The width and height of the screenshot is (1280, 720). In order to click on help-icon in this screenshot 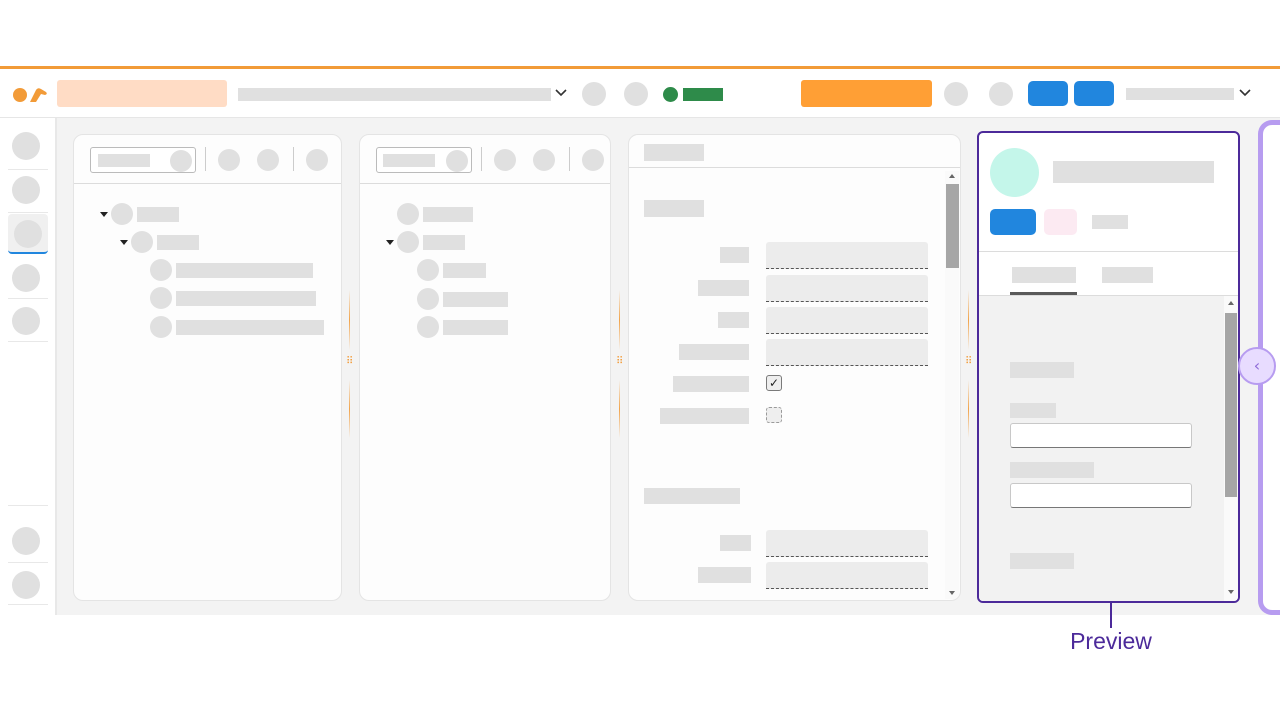, I will do `click(956, 94)`.